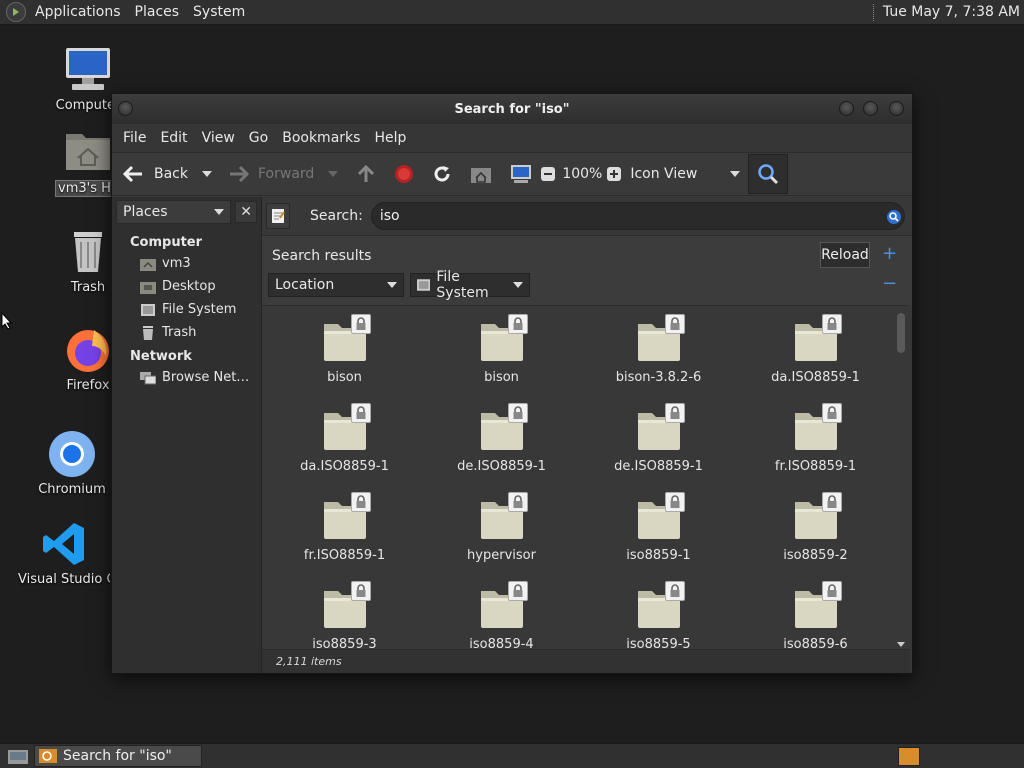 This screenshot has height=768, width=1024. What do you see at coordinates (481, 174) in the screenshot?
I see `home-icon` at bounding box center [481, 174].